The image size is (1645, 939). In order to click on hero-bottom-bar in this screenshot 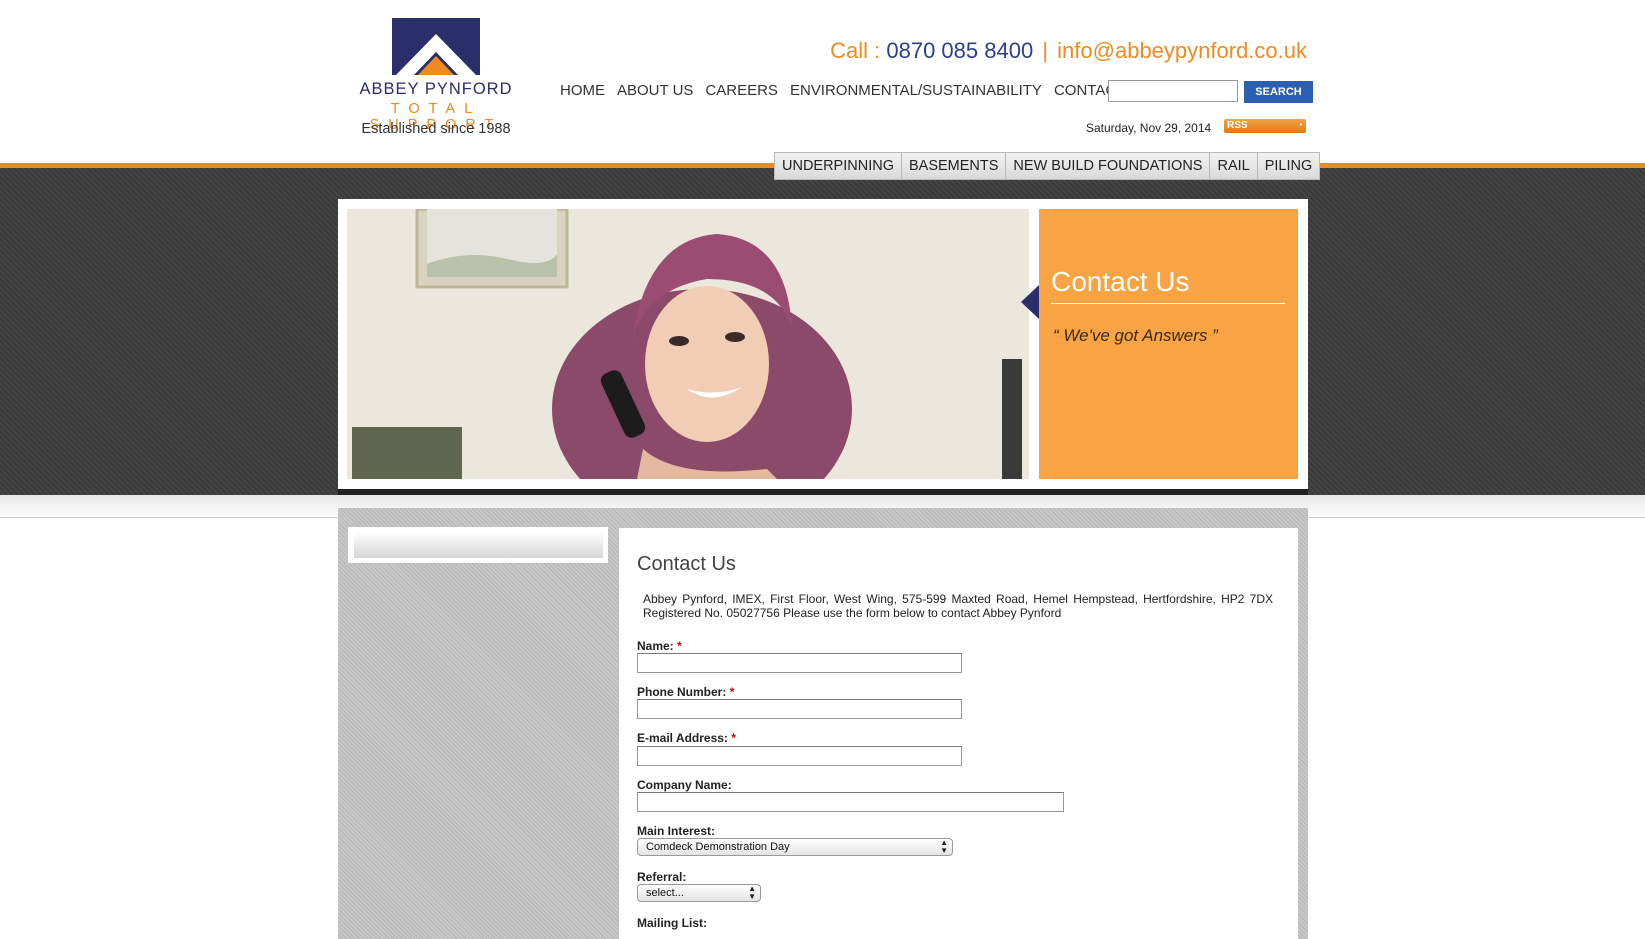, I will do `click(823, 492)`.